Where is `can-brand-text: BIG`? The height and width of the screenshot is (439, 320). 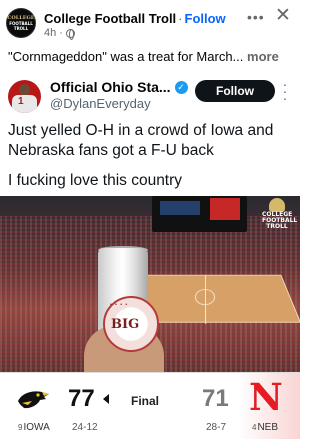
can-brand-text: BIG is located at coordinates (125, 324).